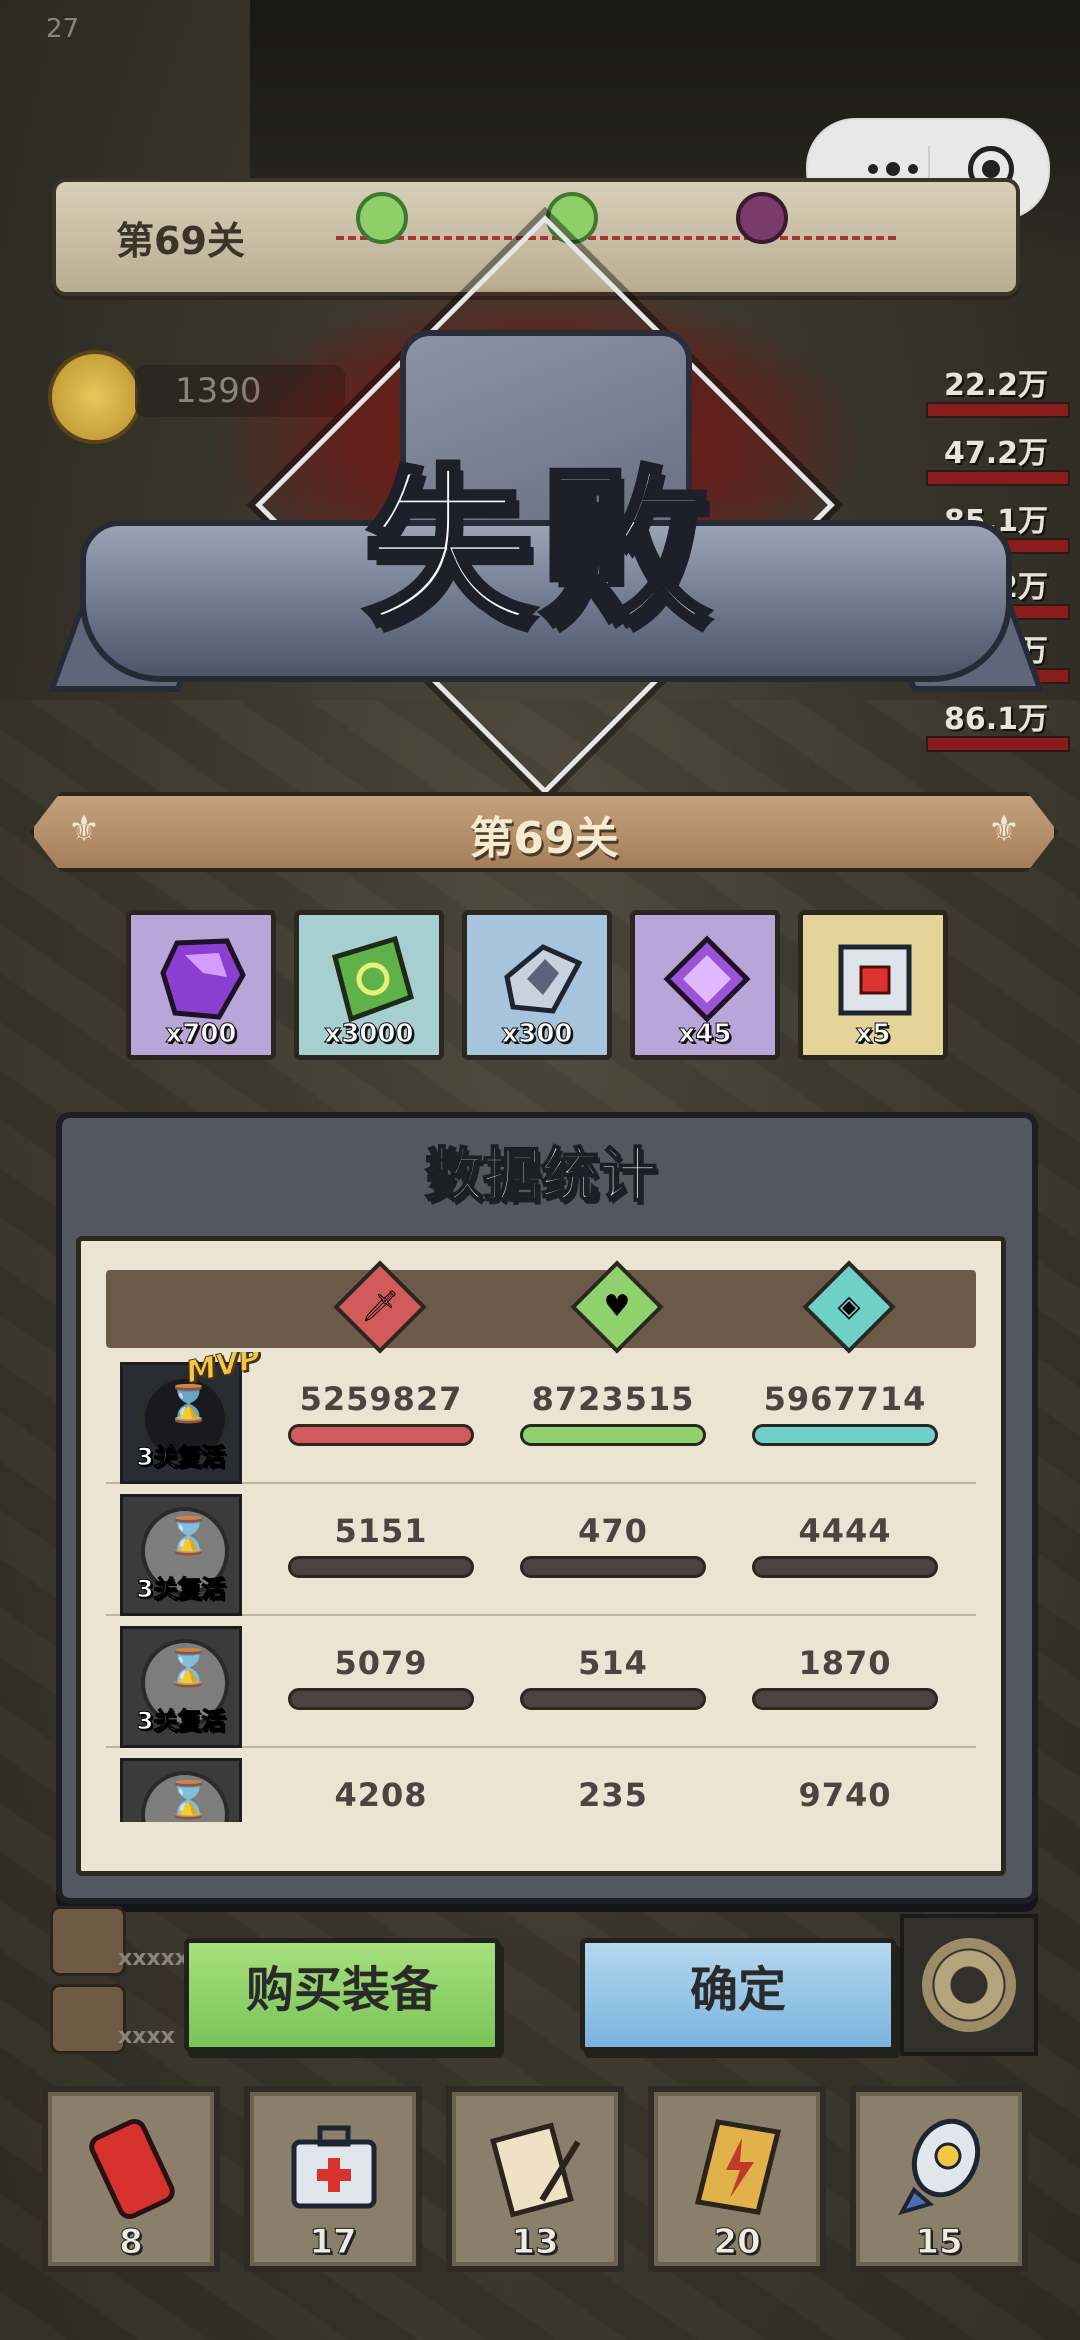 This screenshot has width=1080, height=2340. I want to click on dps-entry: 47.2万, so click(994, 458).